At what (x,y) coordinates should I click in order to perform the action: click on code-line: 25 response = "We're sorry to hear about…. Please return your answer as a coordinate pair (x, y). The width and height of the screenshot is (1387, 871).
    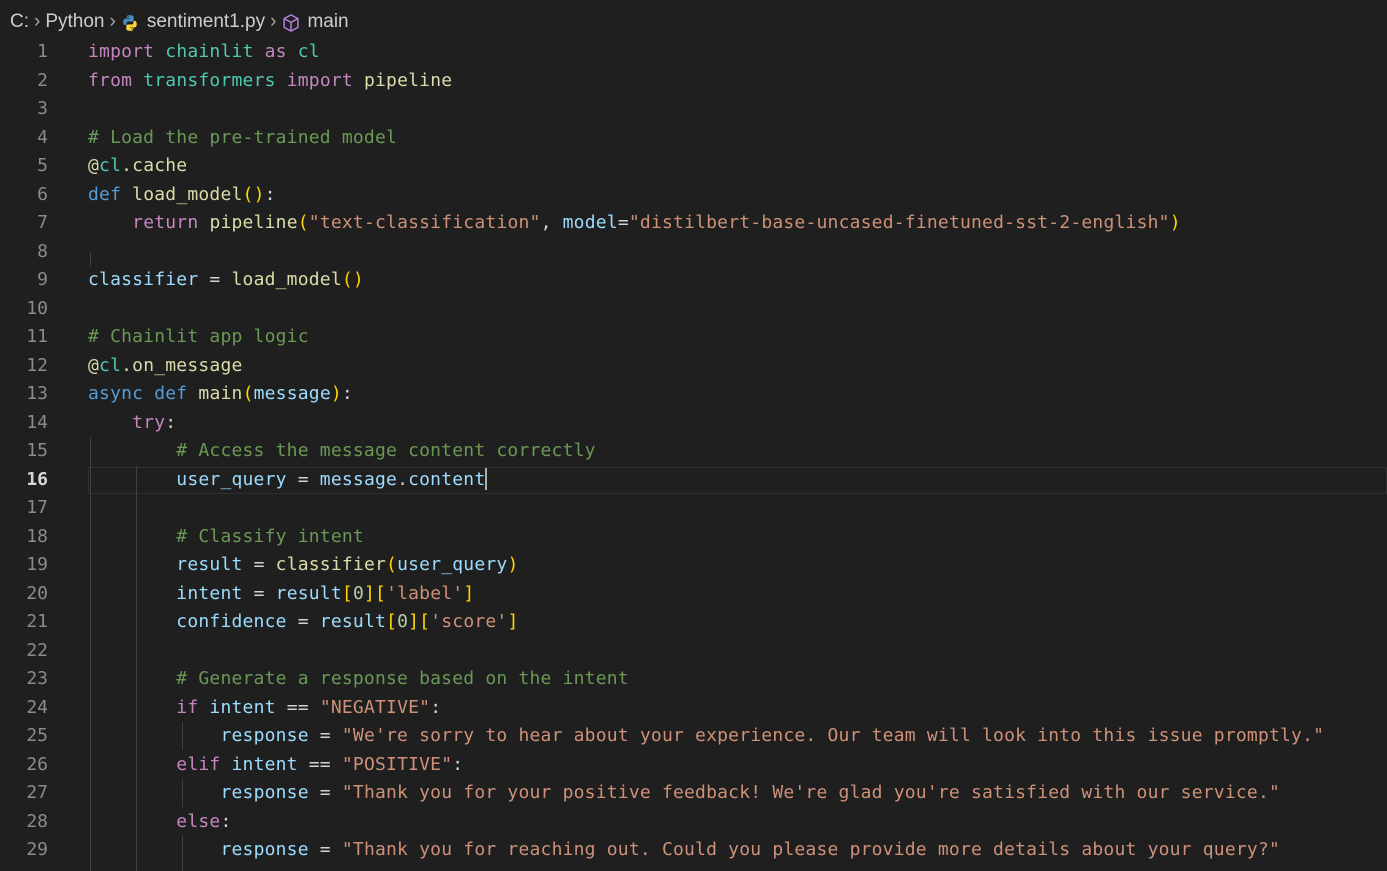
    Looking at the image, I should click on (693, 736).